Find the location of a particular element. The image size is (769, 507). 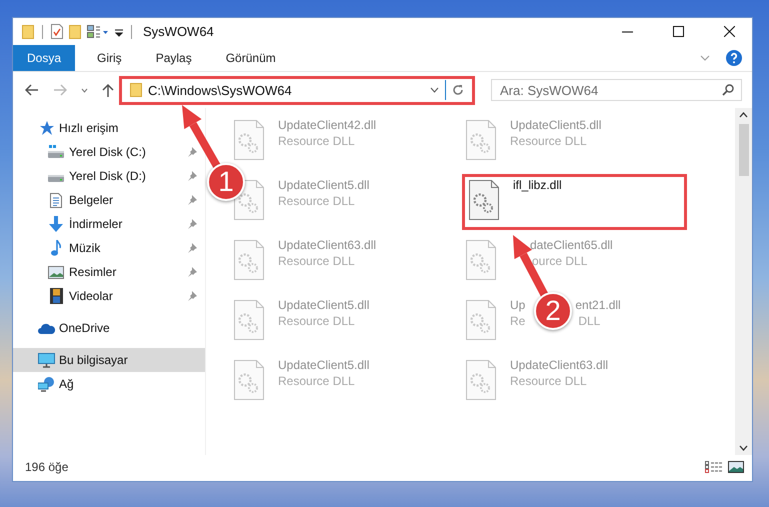

address-path: C:\Windows\SysWOW64 is located at coordinates (220, 90).